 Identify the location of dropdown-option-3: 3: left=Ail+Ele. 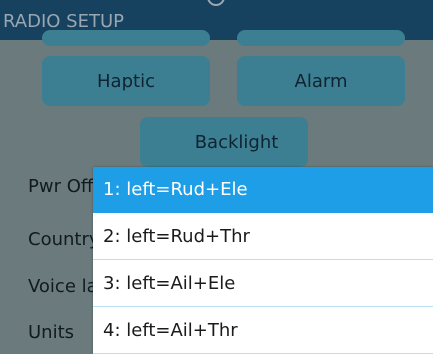
(263, 284).